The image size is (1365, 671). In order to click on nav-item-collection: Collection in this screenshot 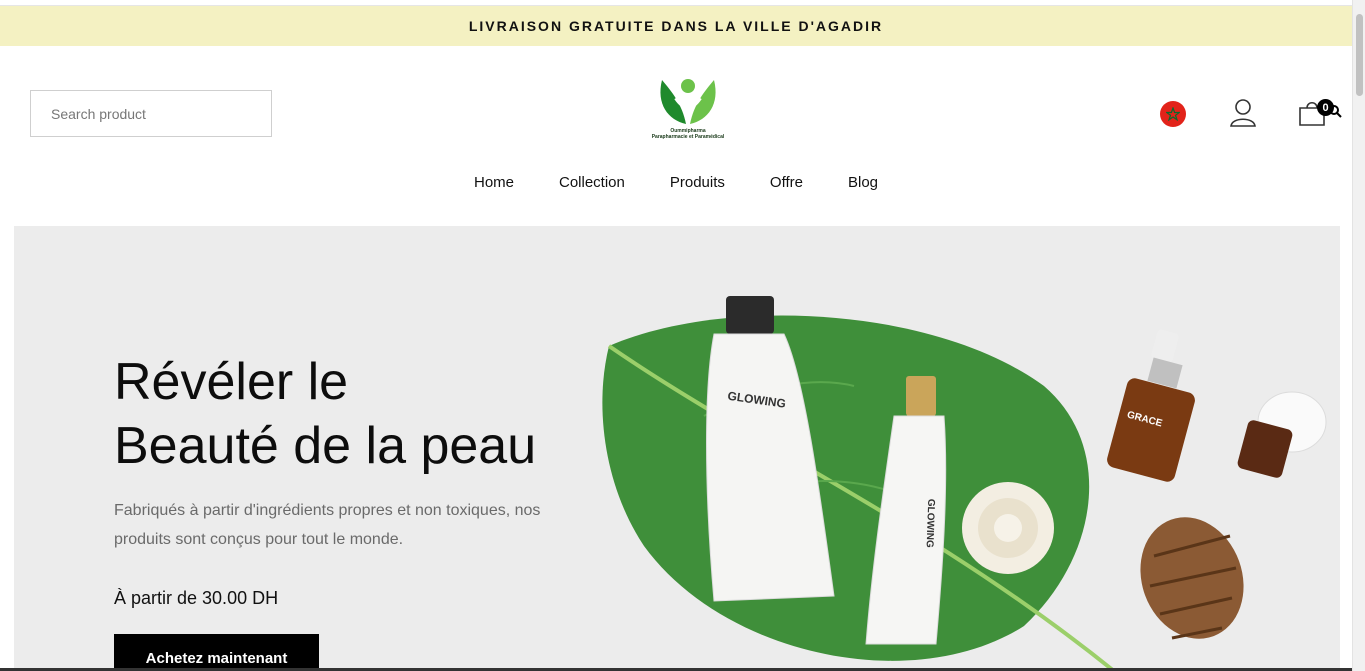, I will do `click(592, 182)`.